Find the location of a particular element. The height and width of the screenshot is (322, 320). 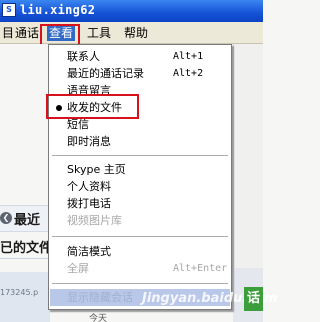

menu-option-fullscreen: 全屏 Alt+Enter is located at coordinates (147, 268).